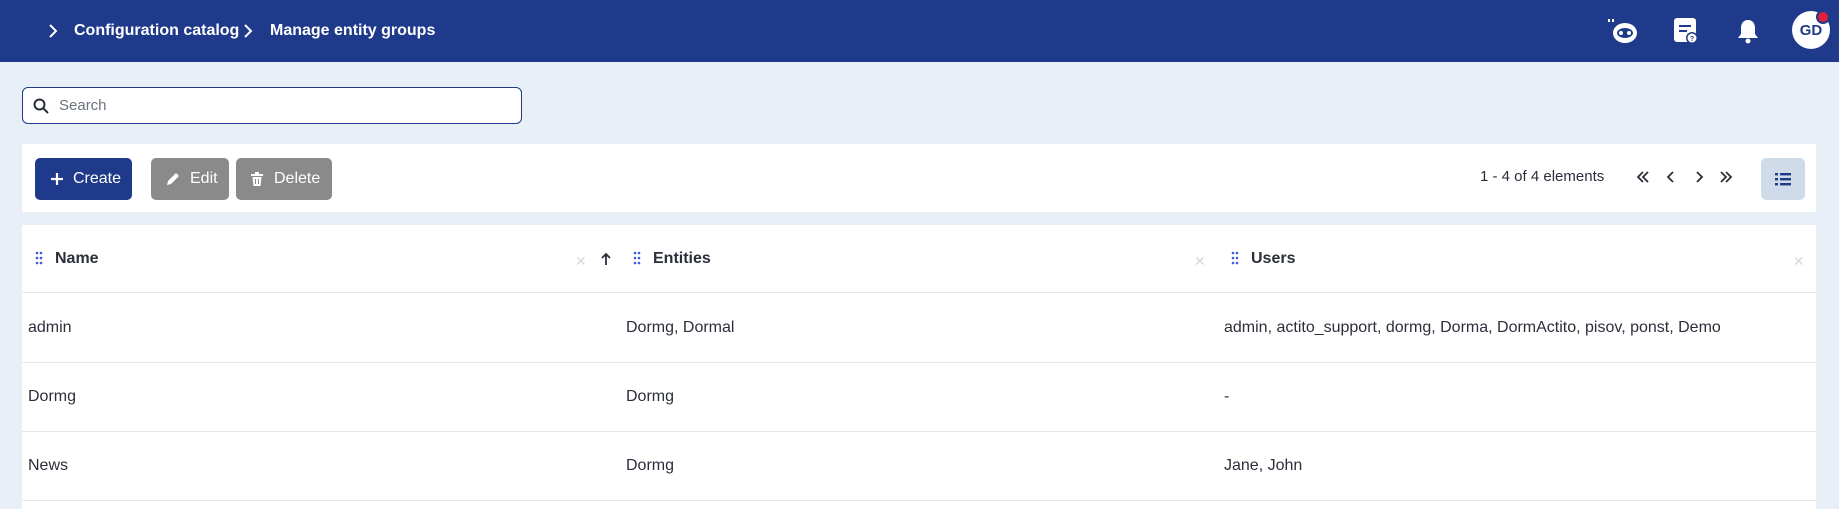 Image resolution: width=1839 pixels, height=509 pixels. What do you see at coordinates (48, 465) in the screenshot?
I see `cell-name: News` at bounding box center [48, 465].